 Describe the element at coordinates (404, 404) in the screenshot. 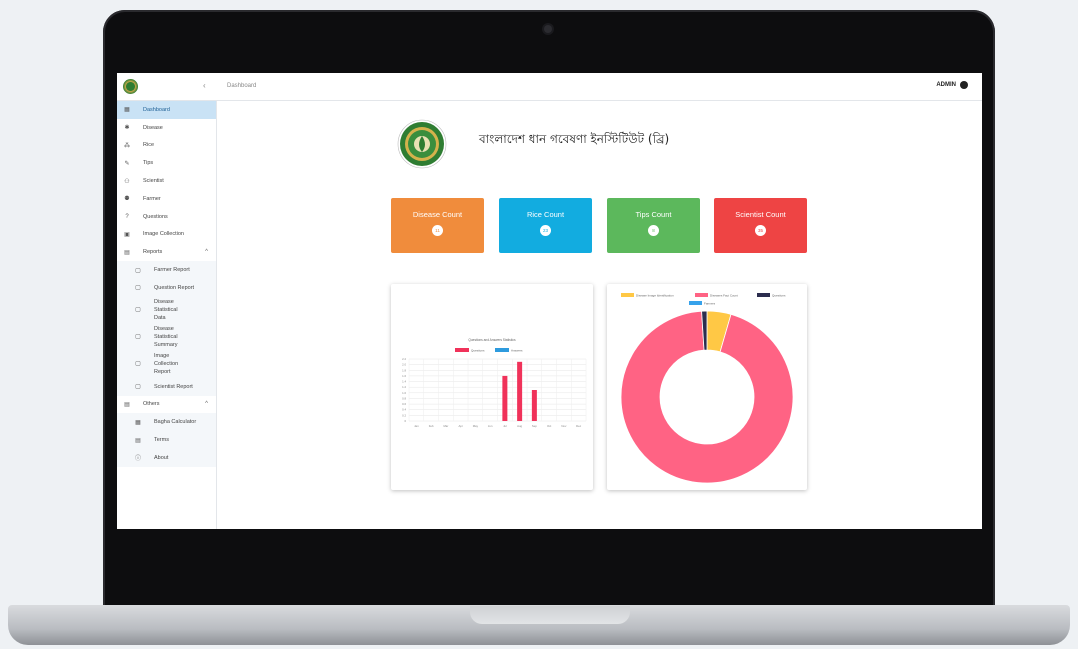

I see `y-tick-label: 0.6` at that location.